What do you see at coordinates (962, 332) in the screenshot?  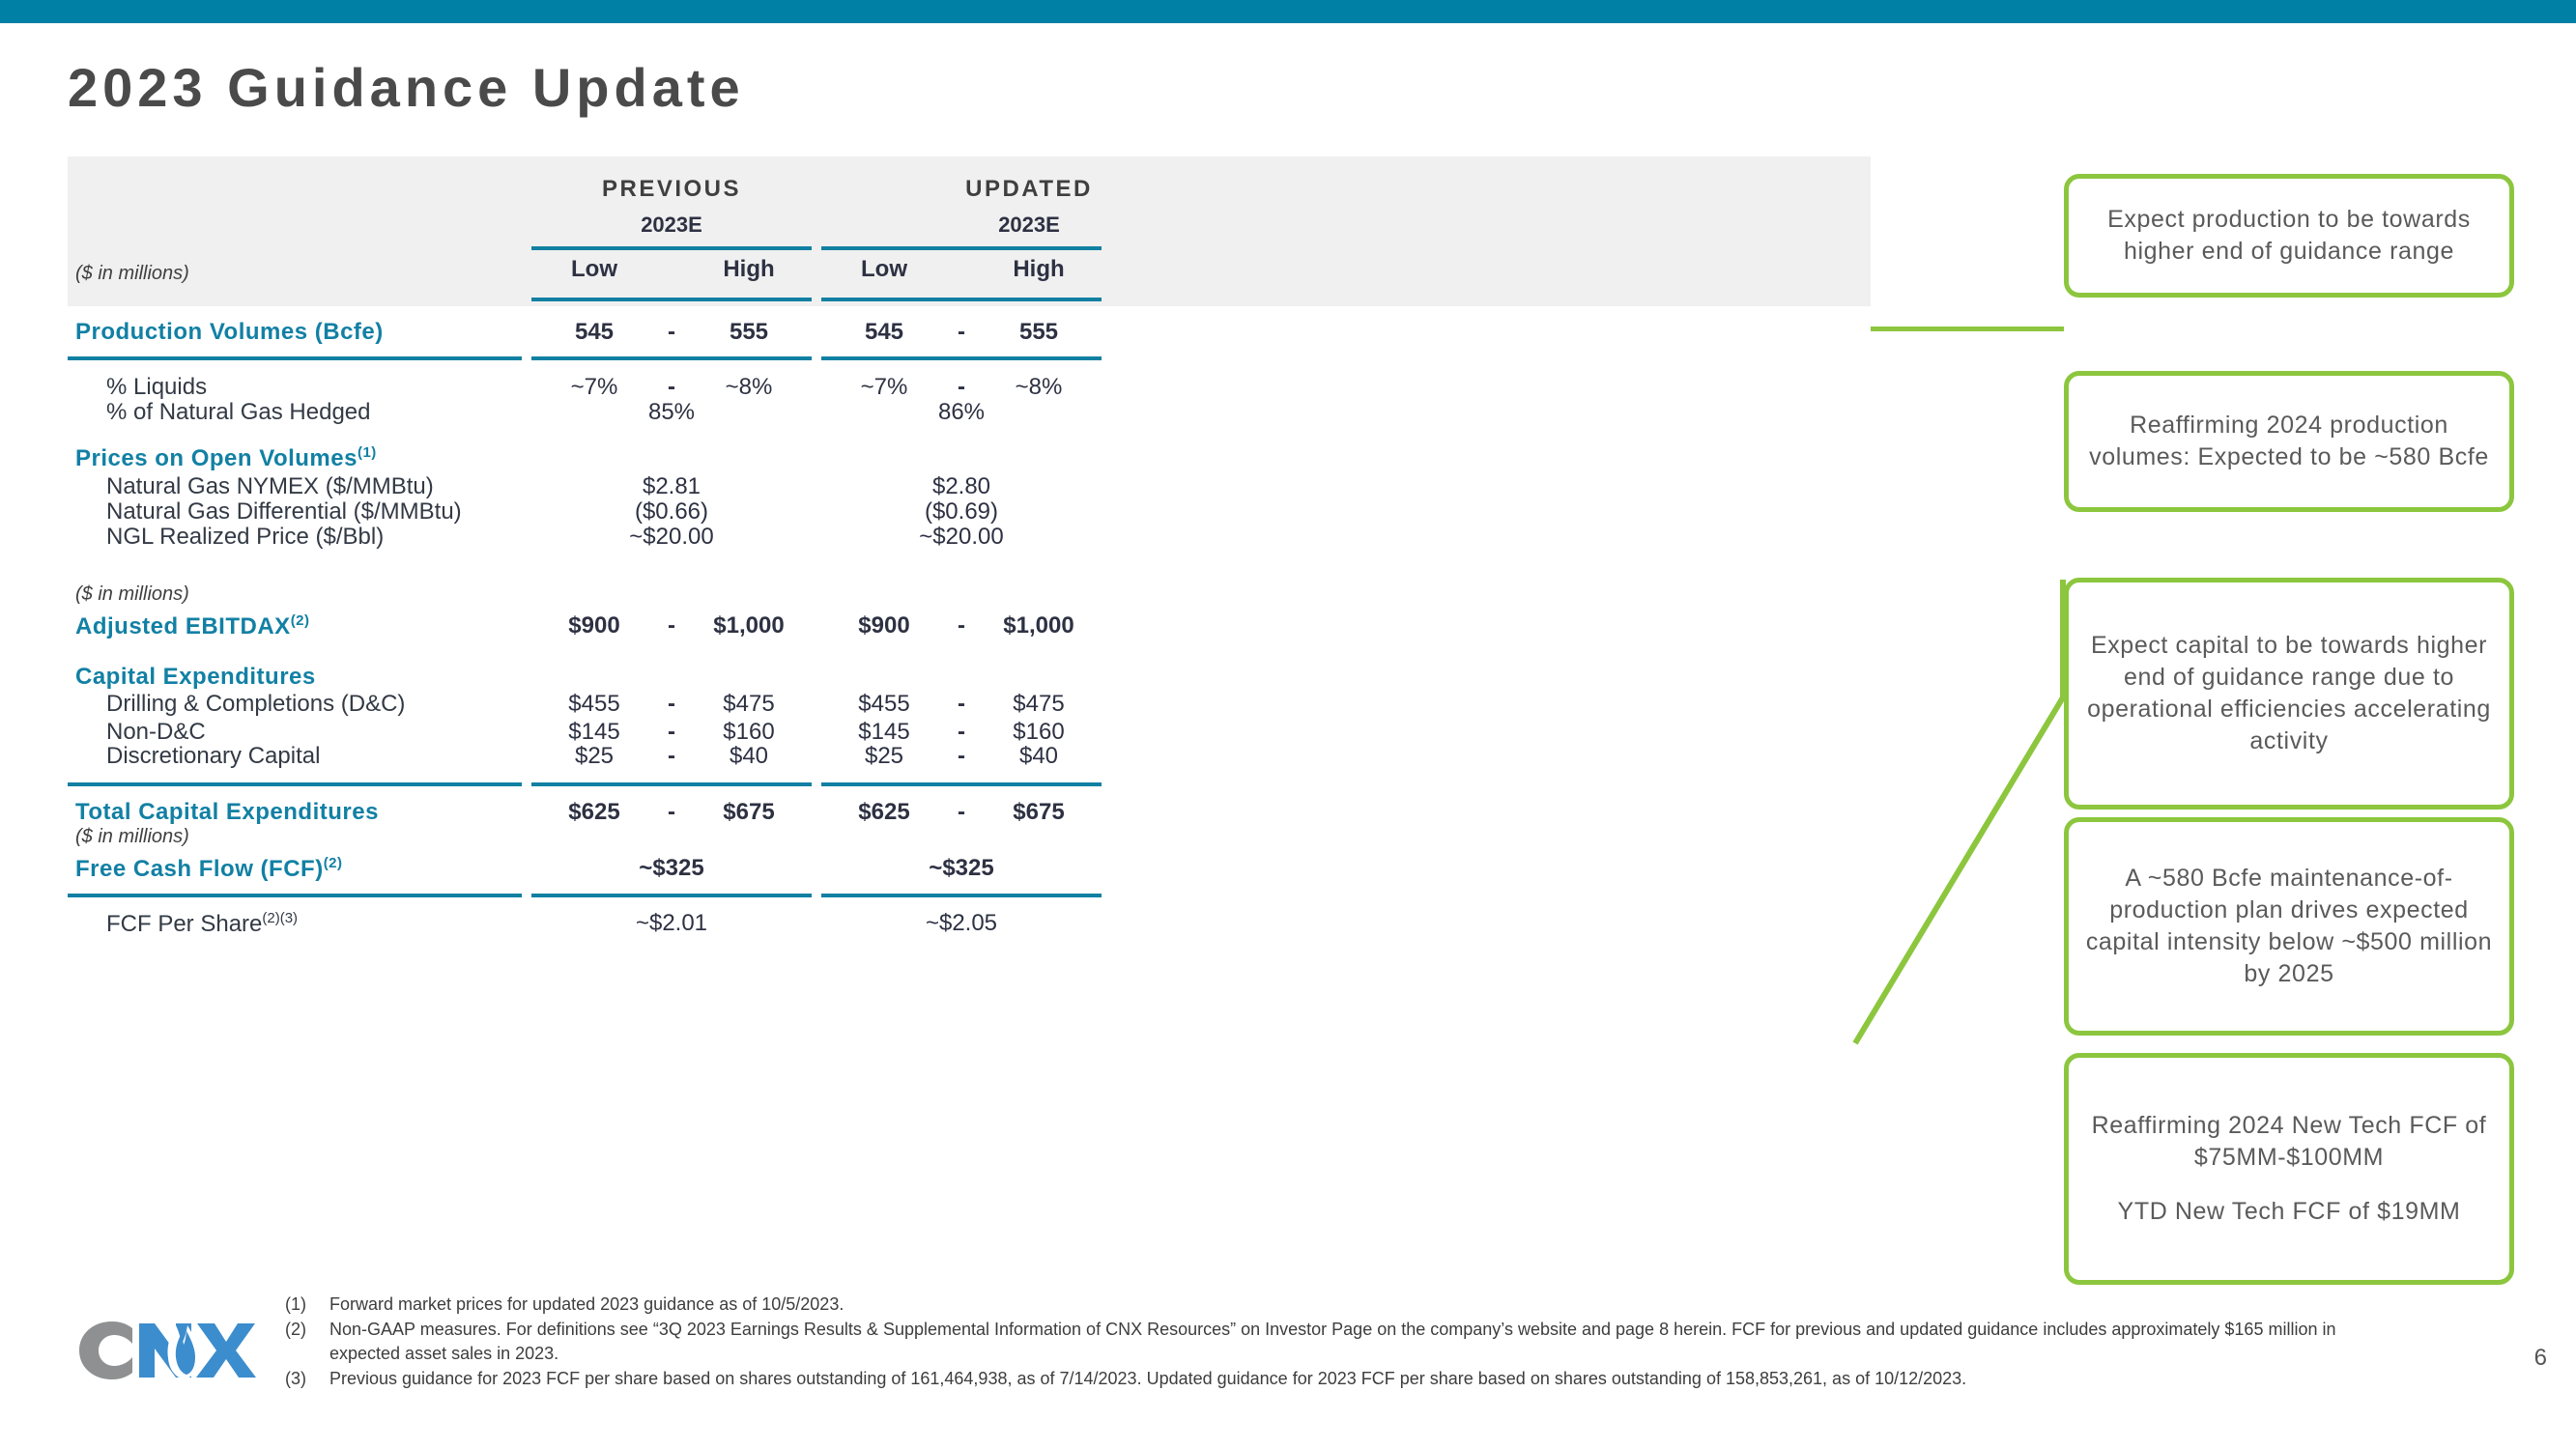 I see `dash-prod-upd: -` at bounding box center [962, 332].